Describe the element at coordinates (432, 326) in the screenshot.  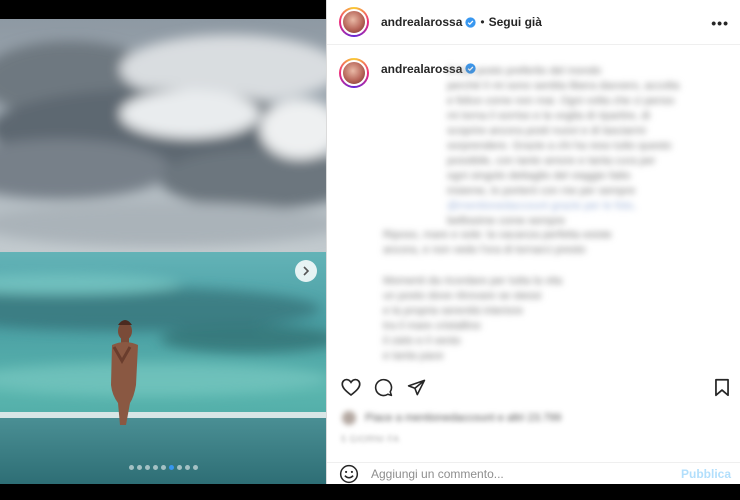
I see `caption-line: tra il mare cristallino` at that location.